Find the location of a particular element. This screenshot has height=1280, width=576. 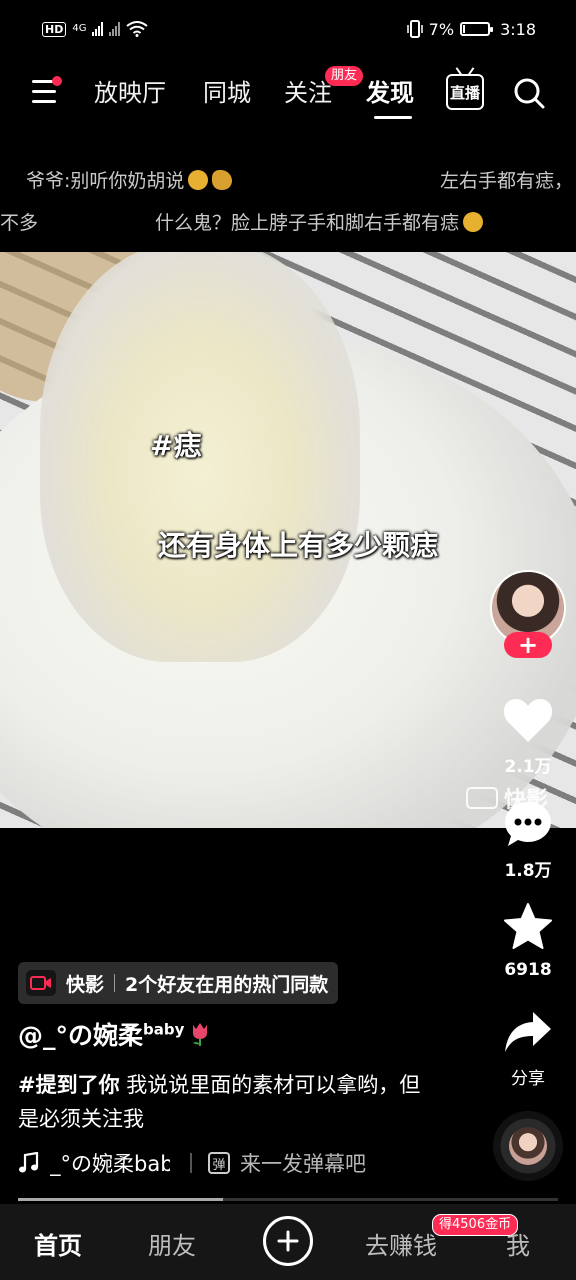

live-label: 直播 is located at coordinates (464, 92).